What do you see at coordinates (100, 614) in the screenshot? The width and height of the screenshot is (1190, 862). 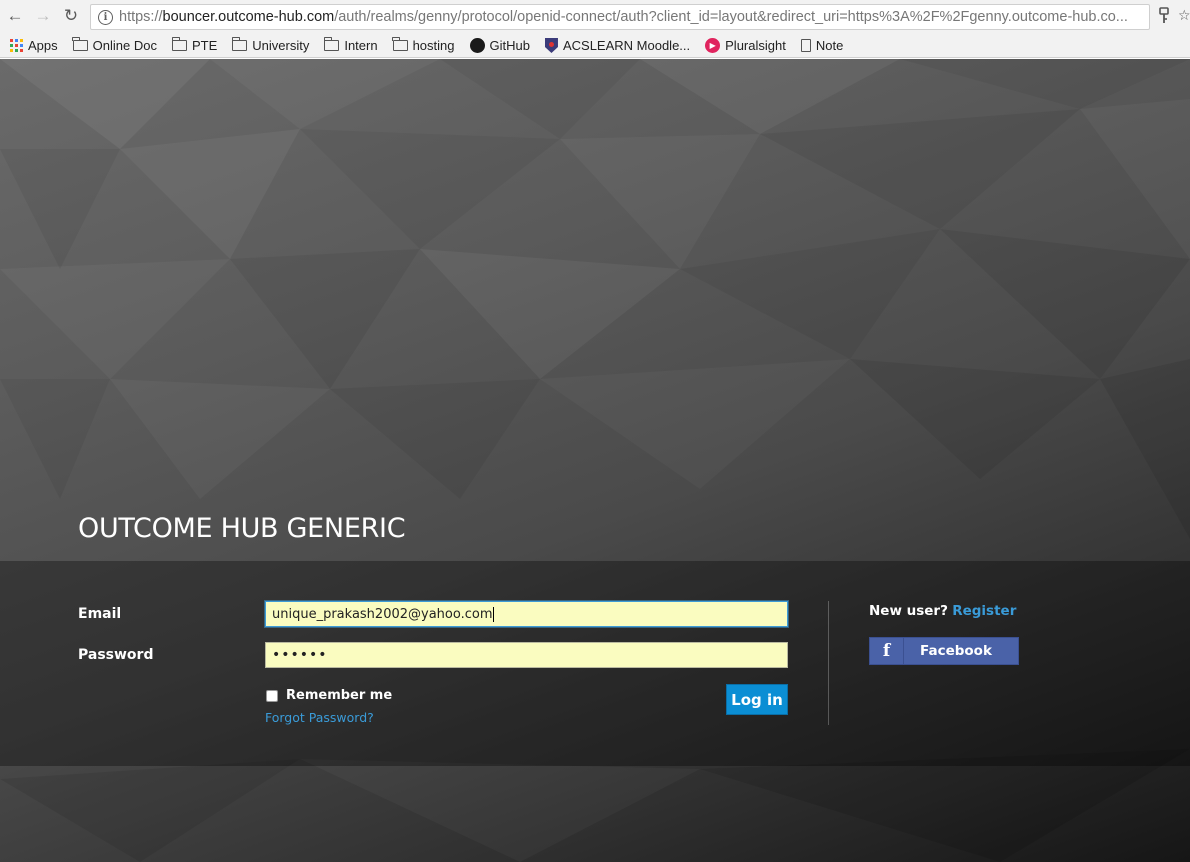 I see `email-label: Email` at bounding box center [100, 614].